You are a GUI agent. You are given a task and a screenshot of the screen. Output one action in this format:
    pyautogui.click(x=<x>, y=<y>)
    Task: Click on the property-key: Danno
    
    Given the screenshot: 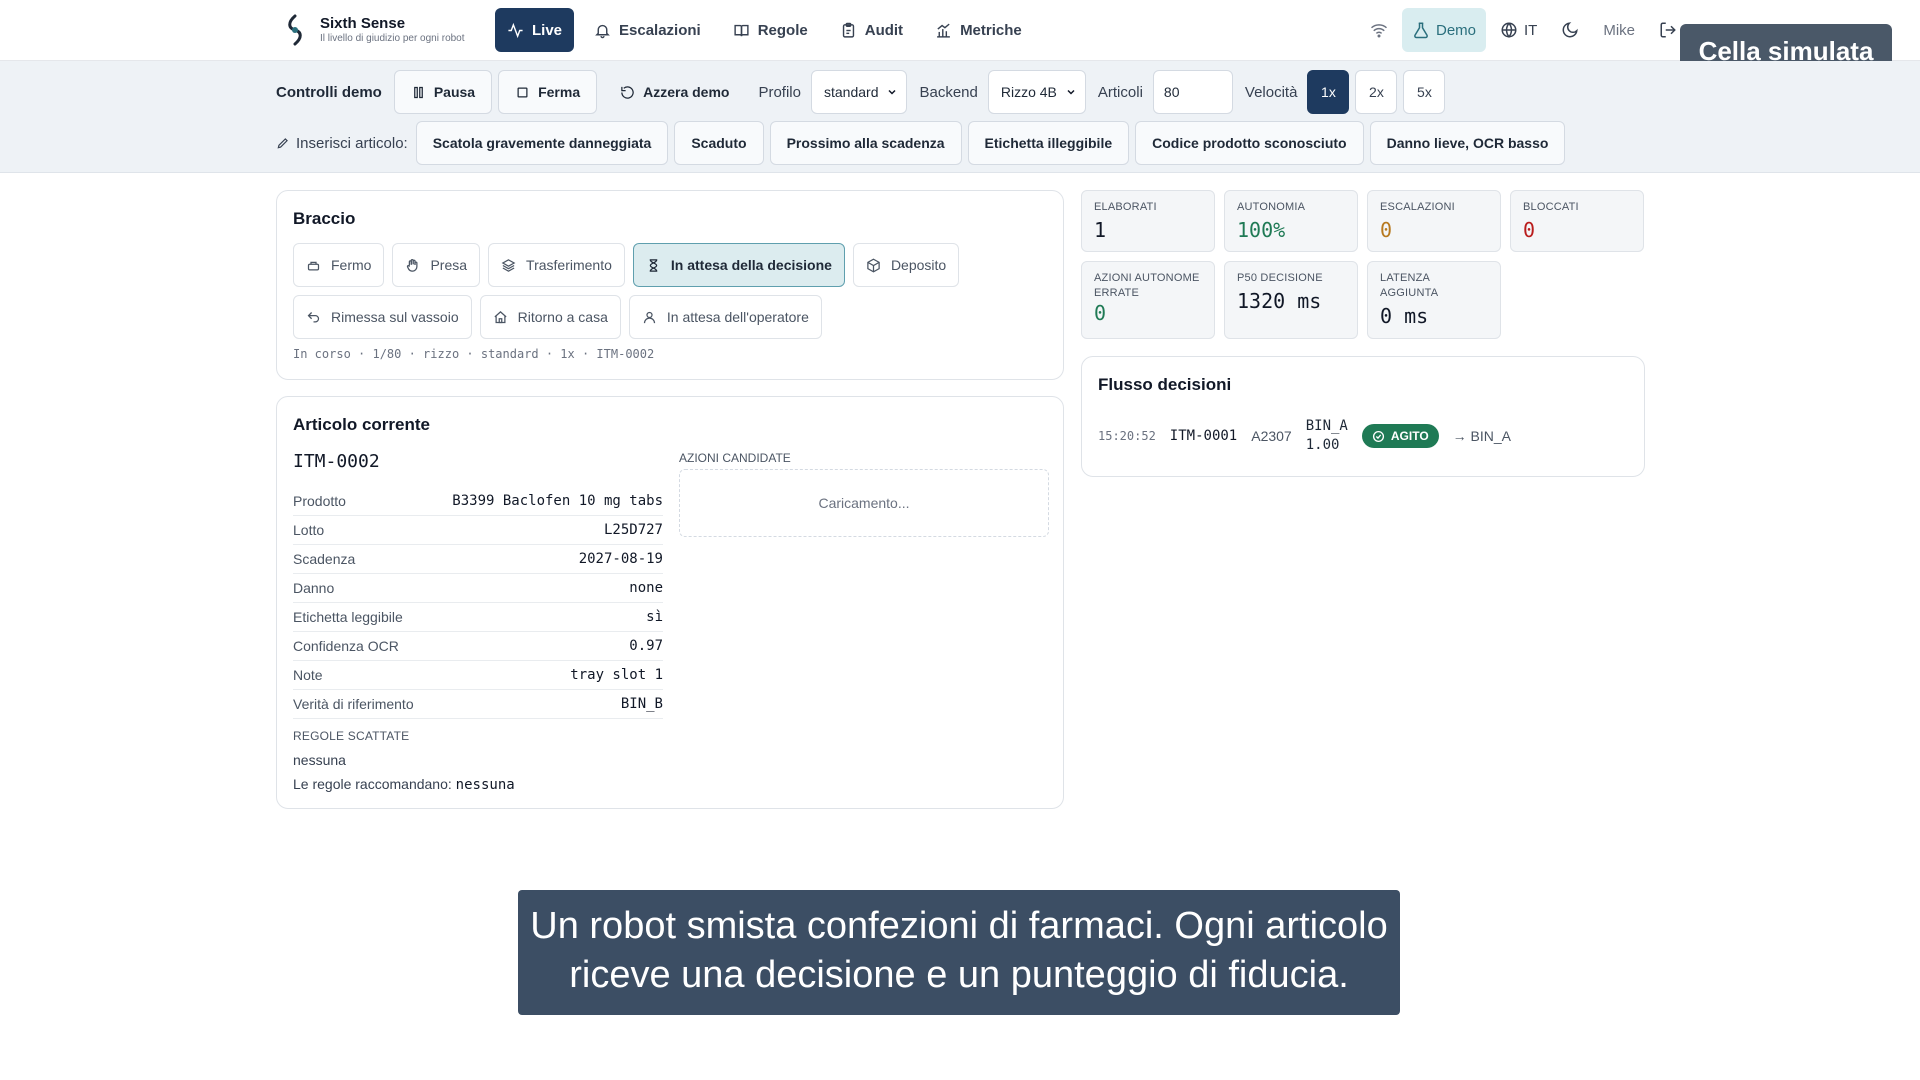 What is the action you would take?
    pyautogui.click(x=314, y=588)
    